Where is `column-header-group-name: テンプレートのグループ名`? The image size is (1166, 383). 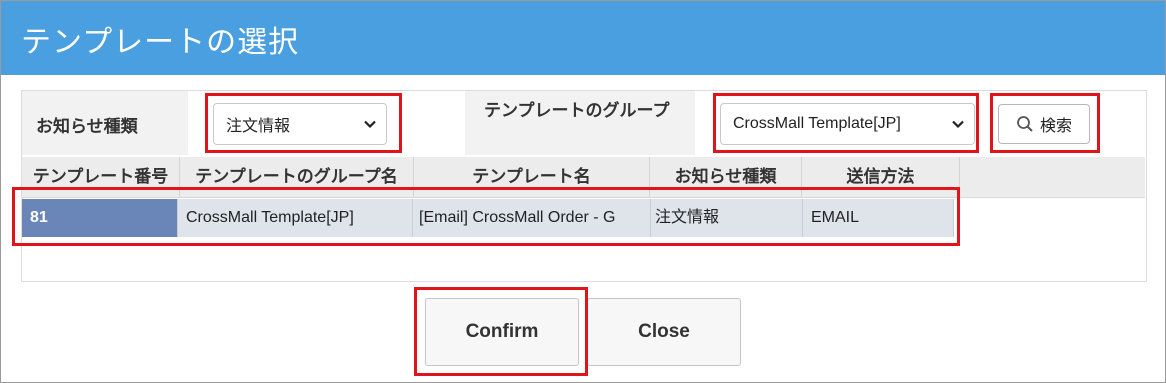
column-header-group-name: テンプレートのグループ名 is located at coordinates (297, 177).